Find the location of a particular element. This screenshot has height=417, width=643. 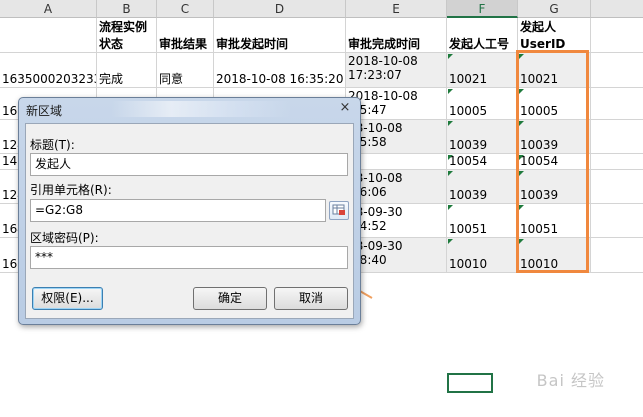

finish-date: 18-09-30 is located at coordinates (375, 212).